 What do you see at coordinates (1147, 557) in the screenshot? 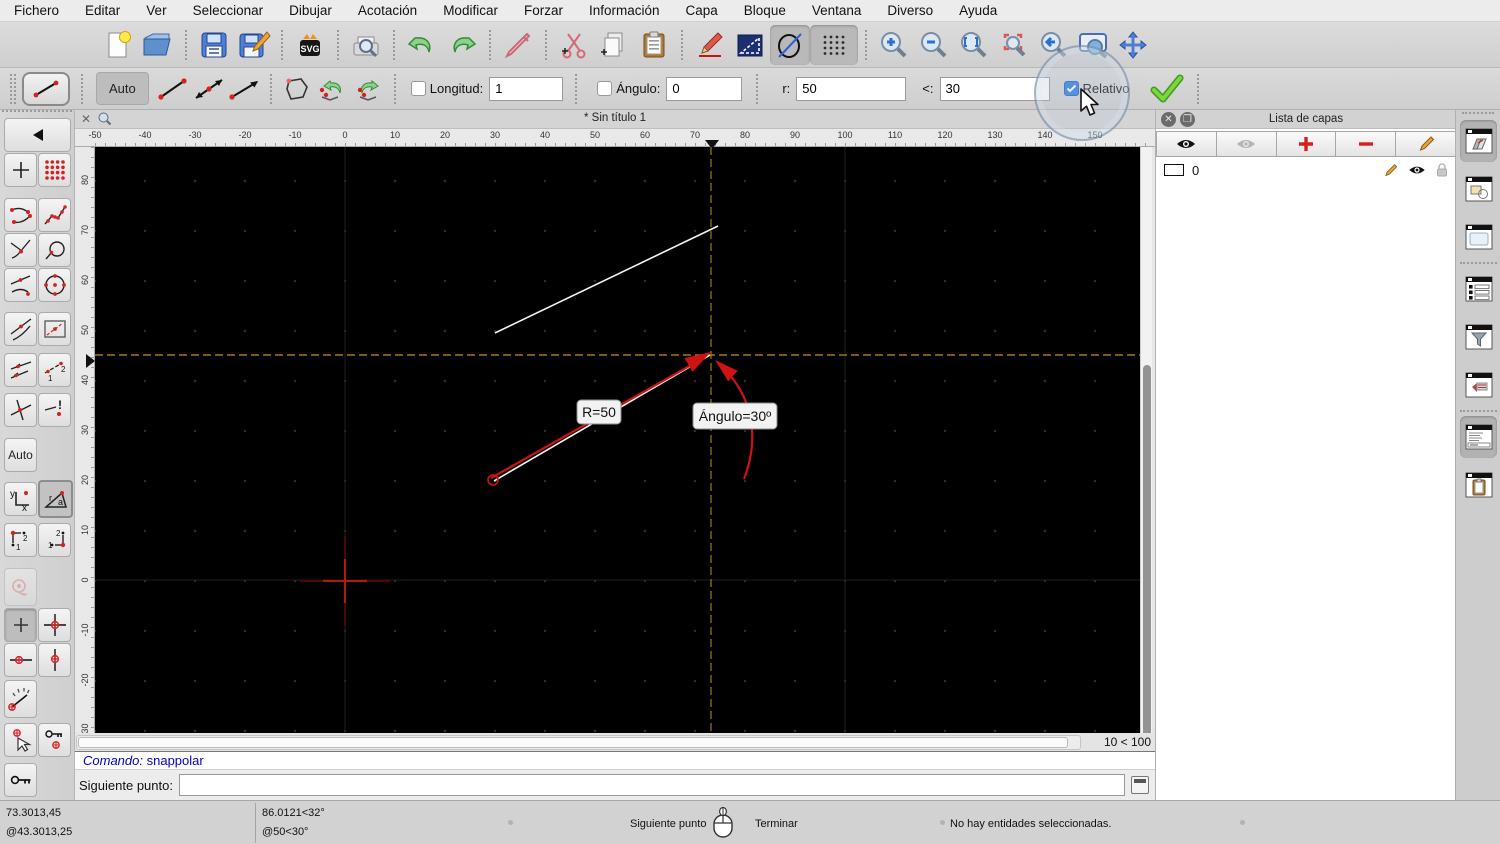
I see `vertical-scrollbar-thumb` at bounding box center [1147, 557].